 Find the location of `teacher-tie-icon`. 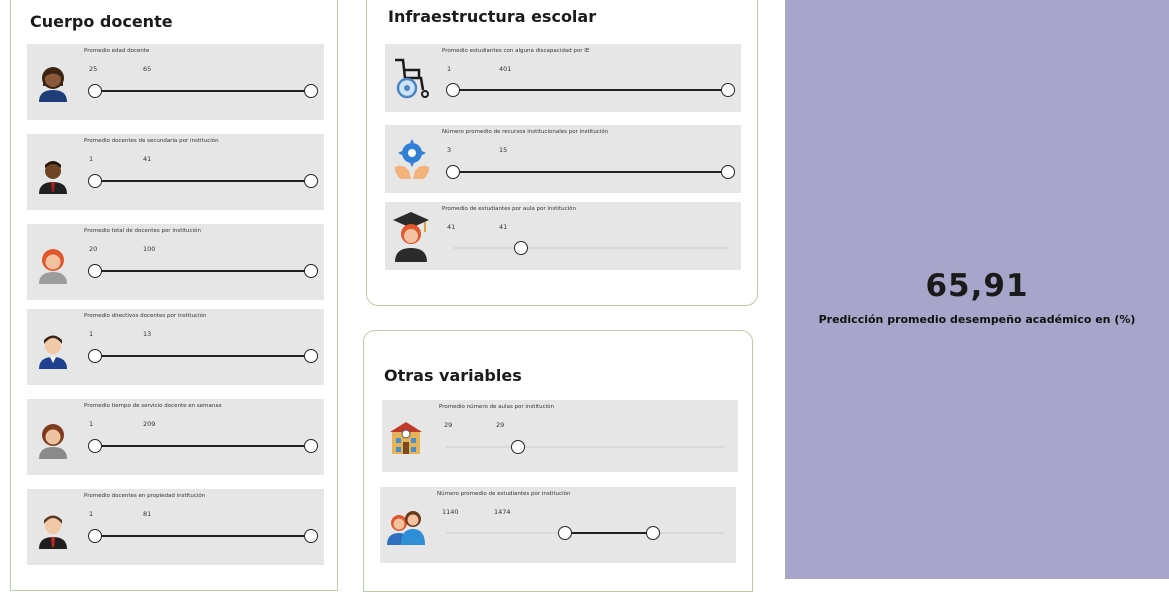

teacher-tie-icon is located at coordinates (53, 531).